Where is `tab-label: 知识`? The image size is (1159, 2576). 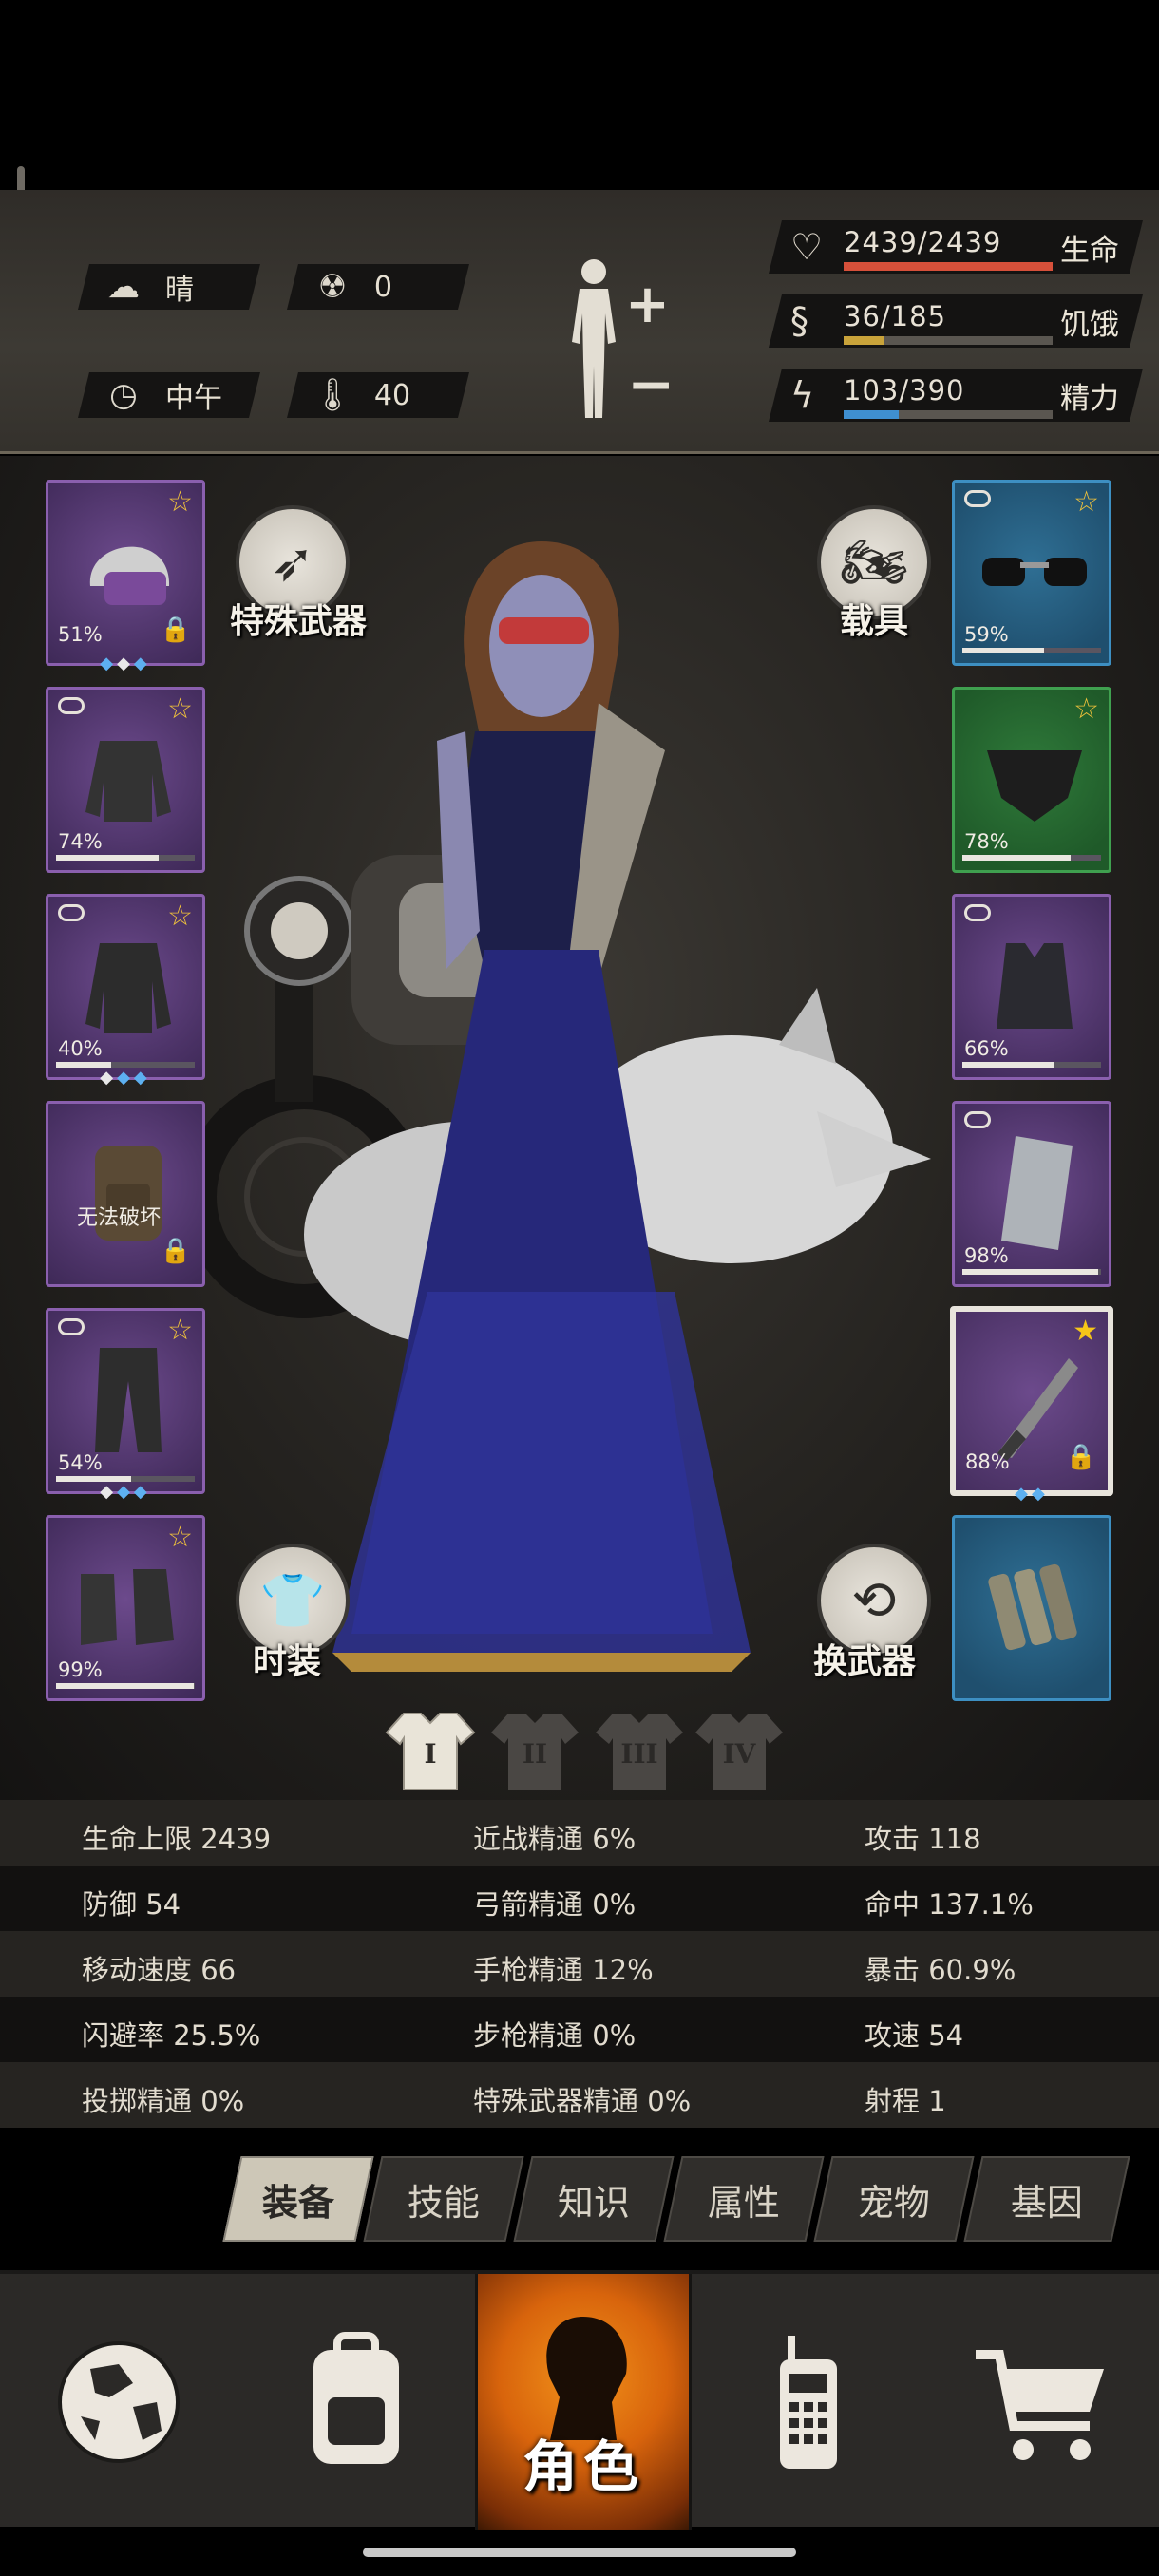 tab-label: 知识 is located at coordinates (593, 2202).